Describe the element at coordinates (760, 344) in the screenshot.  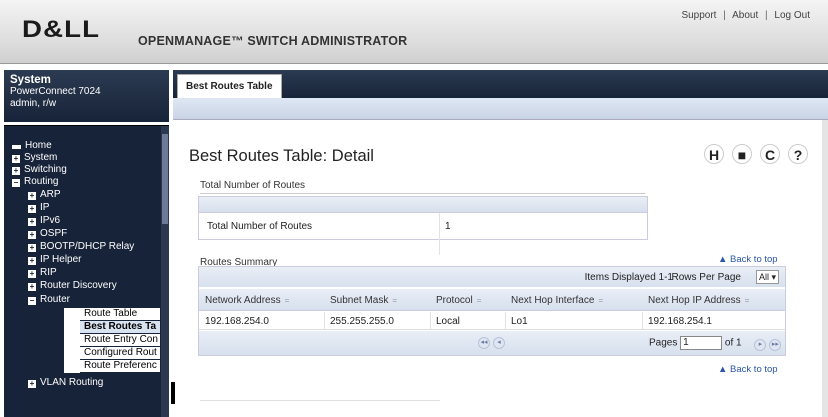
I see `next-page-icon: ▸` at that location.